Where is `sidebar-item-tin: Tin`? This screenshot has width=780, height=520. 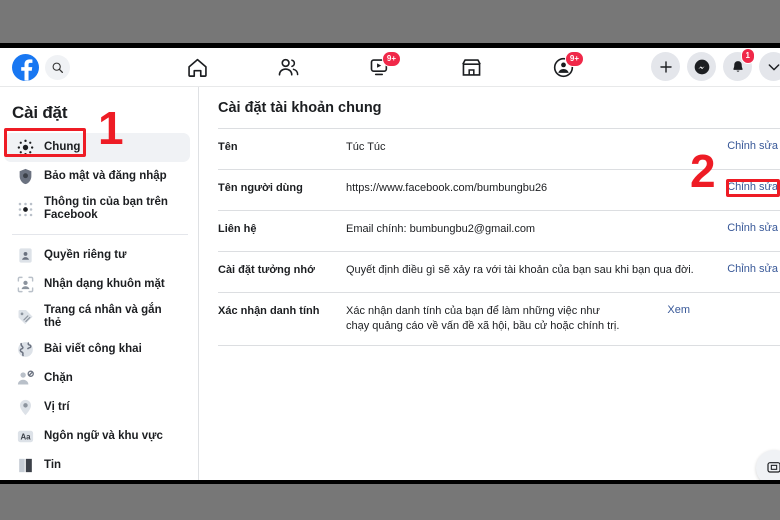
sidebar-item-tin: Tin is located at coordinates (97, 465).